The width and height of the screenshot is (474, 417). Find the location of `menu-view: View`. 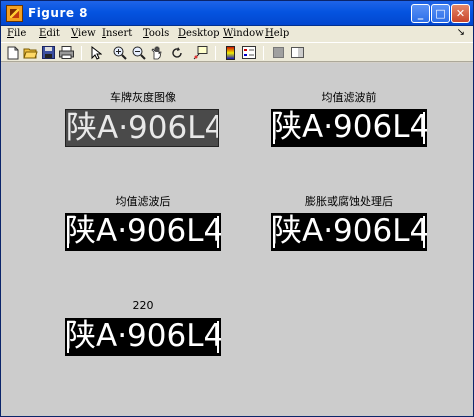

menu-view: View is located at coordinates (83, 33).